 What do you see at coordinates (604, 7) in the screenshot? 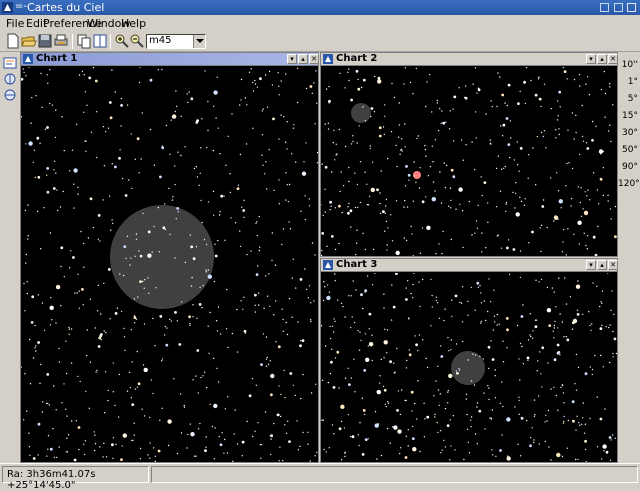
I see `minimize-icon` at bounding box center [604, 7].